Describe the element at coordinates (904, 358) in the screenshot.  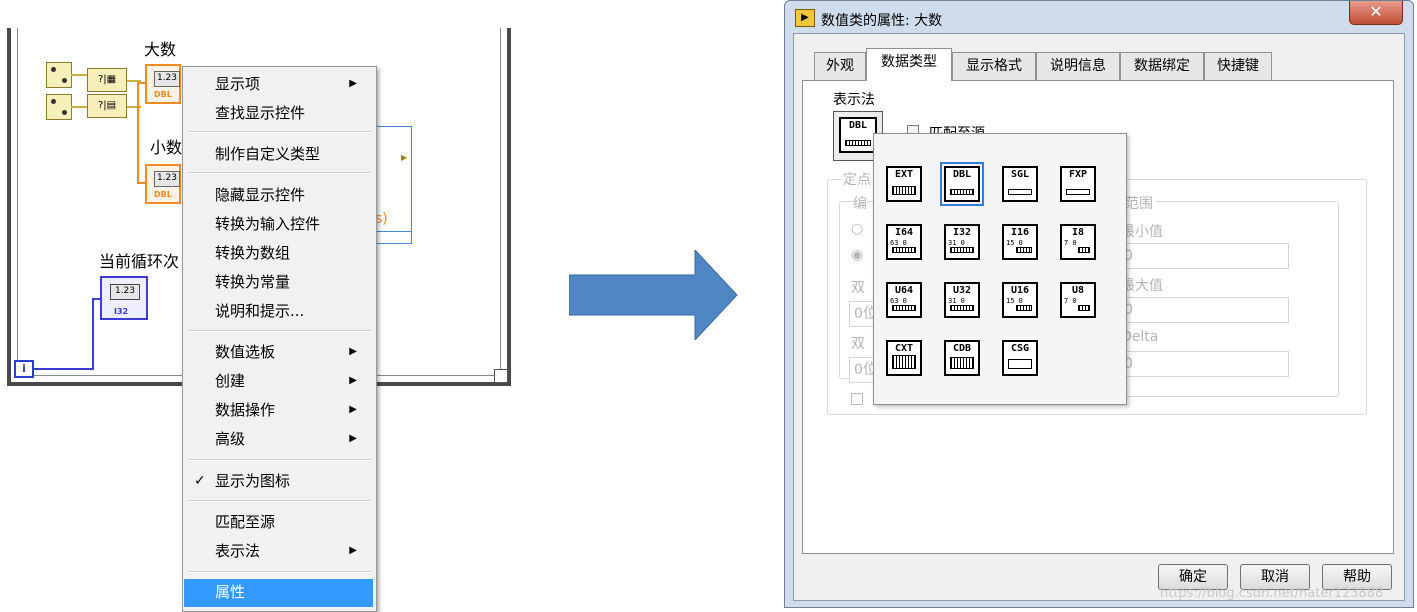
I see `type-cxt: CXT` at that location.